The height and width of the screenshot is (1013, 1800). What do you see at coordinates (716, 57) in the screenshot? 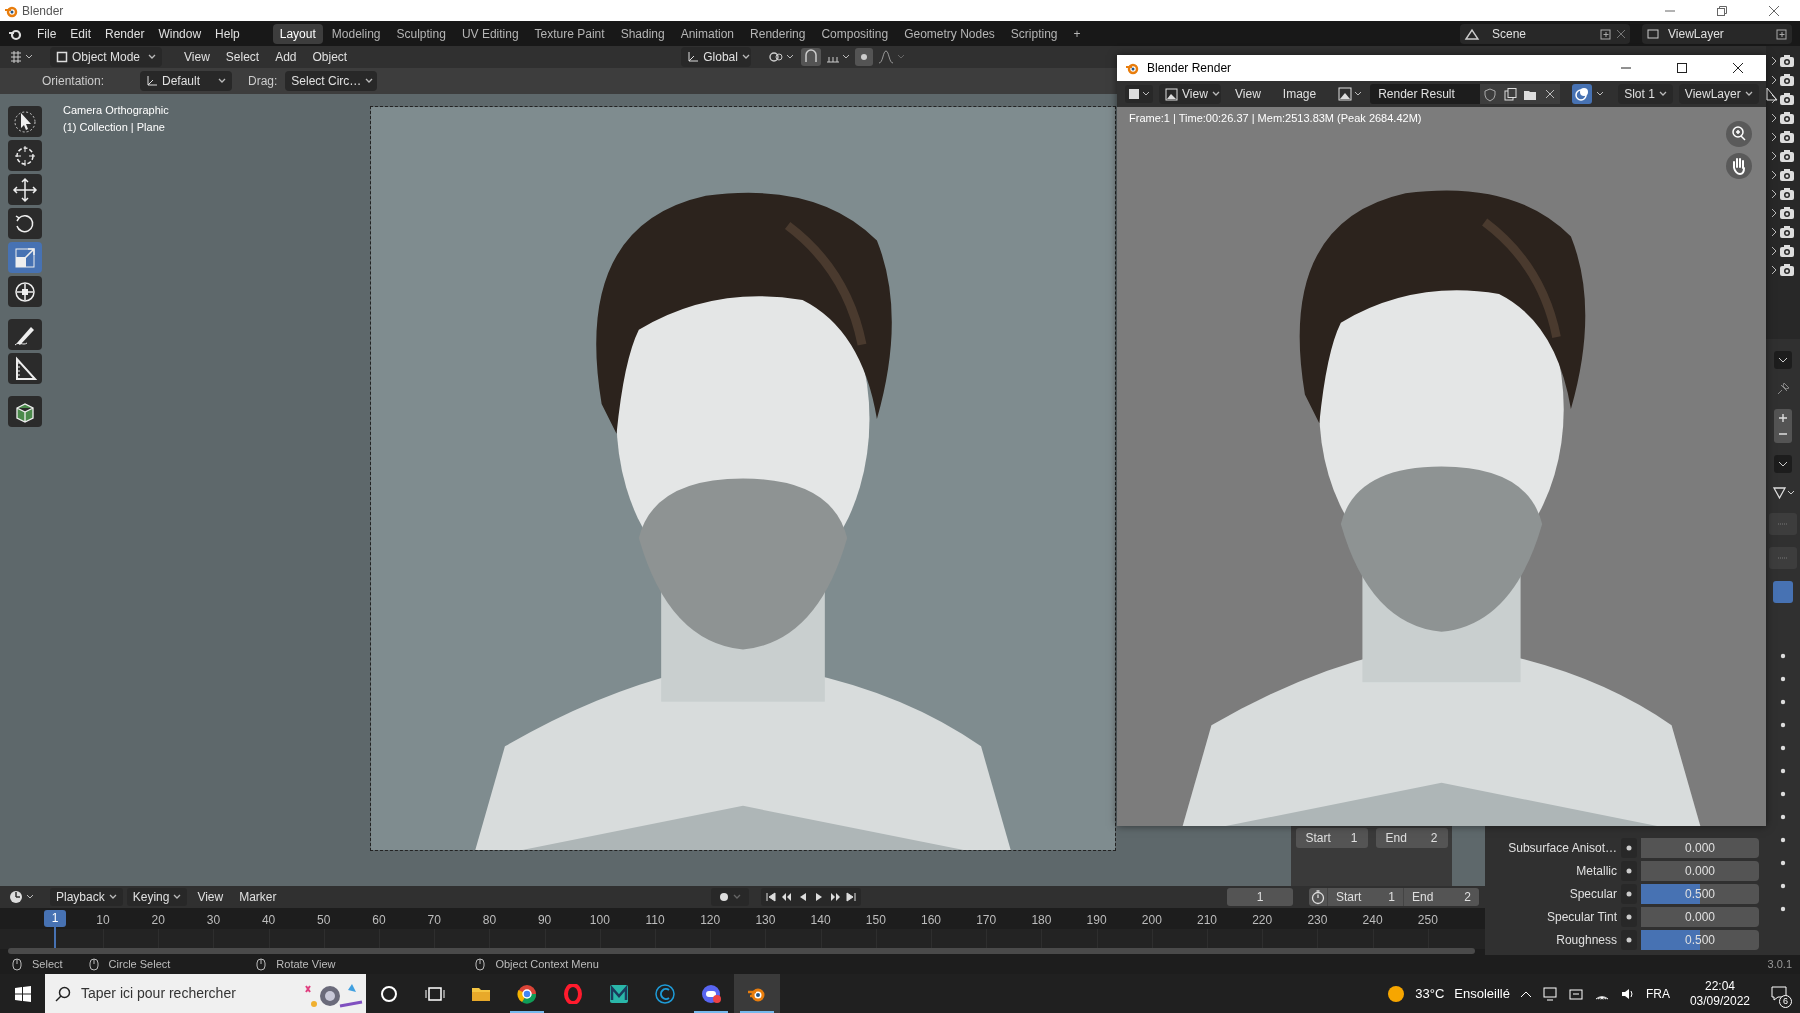
I see `orientation-dropdown: Global` at bounding box center [716, 57].